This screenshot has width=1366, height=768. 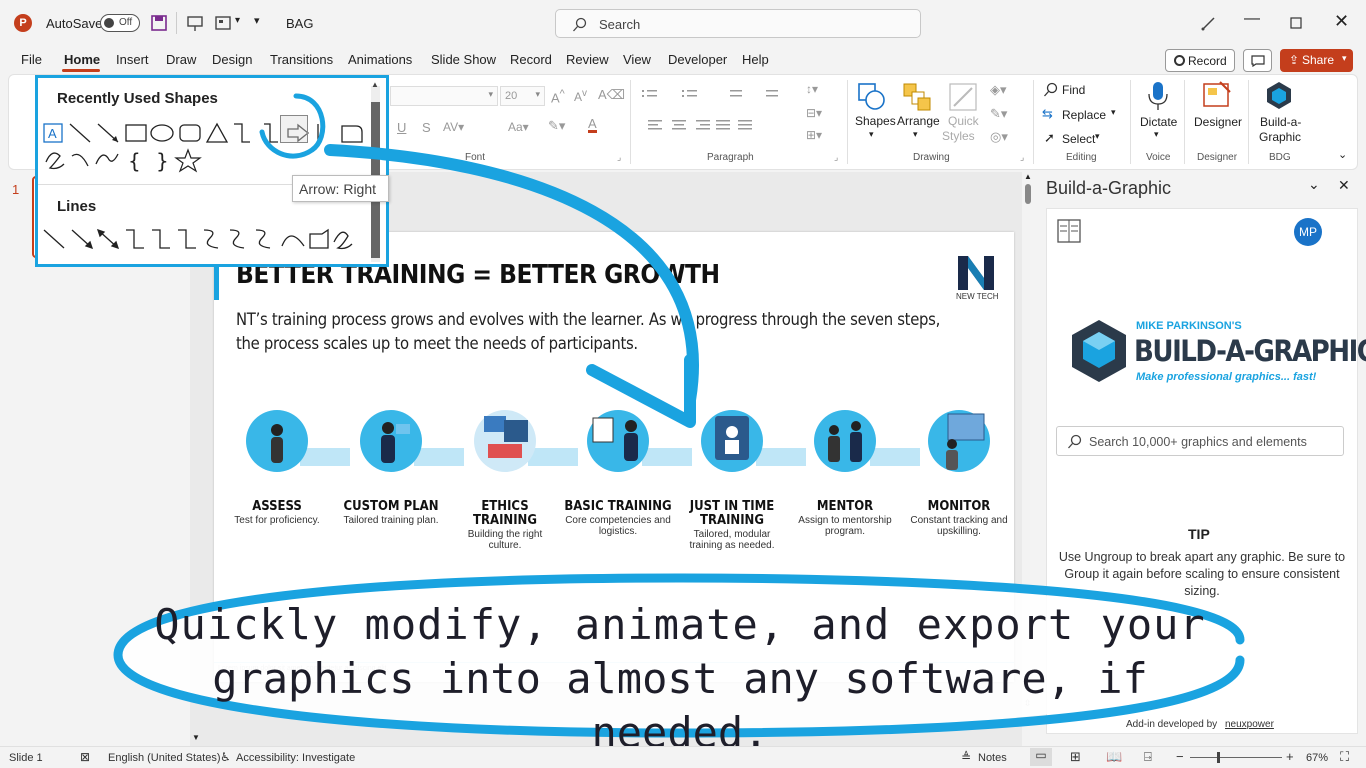 What do you see at coordinates (1158, 96) in the screenshot?
I see `microphone-icon` at bounding box center [1158, 96].